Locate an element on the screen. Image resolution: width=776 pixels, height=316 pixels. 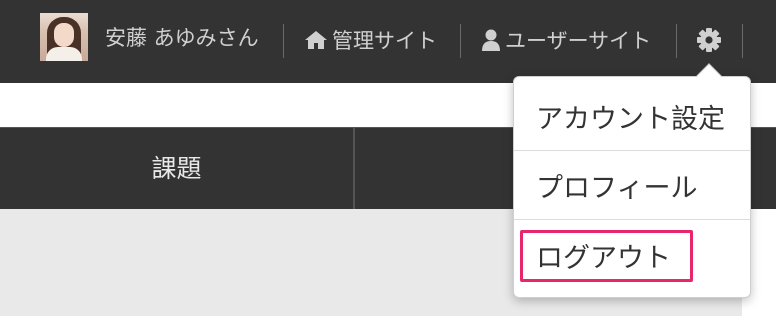
logout-highlight-box is located at coordinates (606, 256).